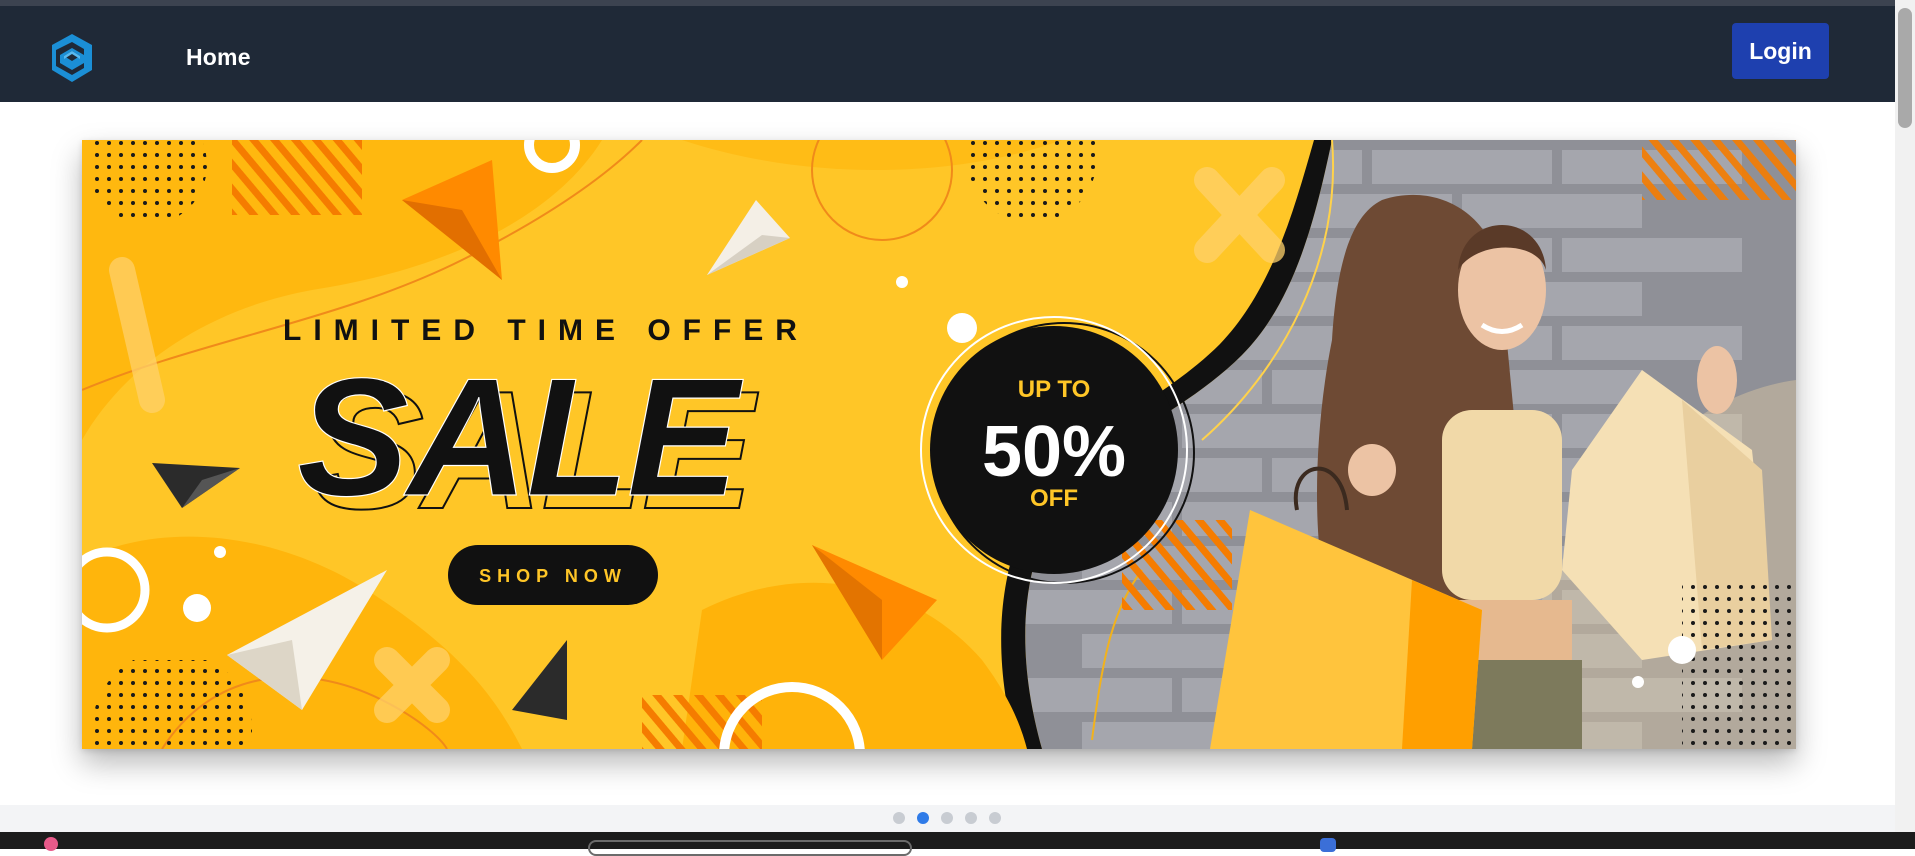 The image size is (1915, 856). I want to click on shop-now-button: SHOP NOW, so click(553, 575).